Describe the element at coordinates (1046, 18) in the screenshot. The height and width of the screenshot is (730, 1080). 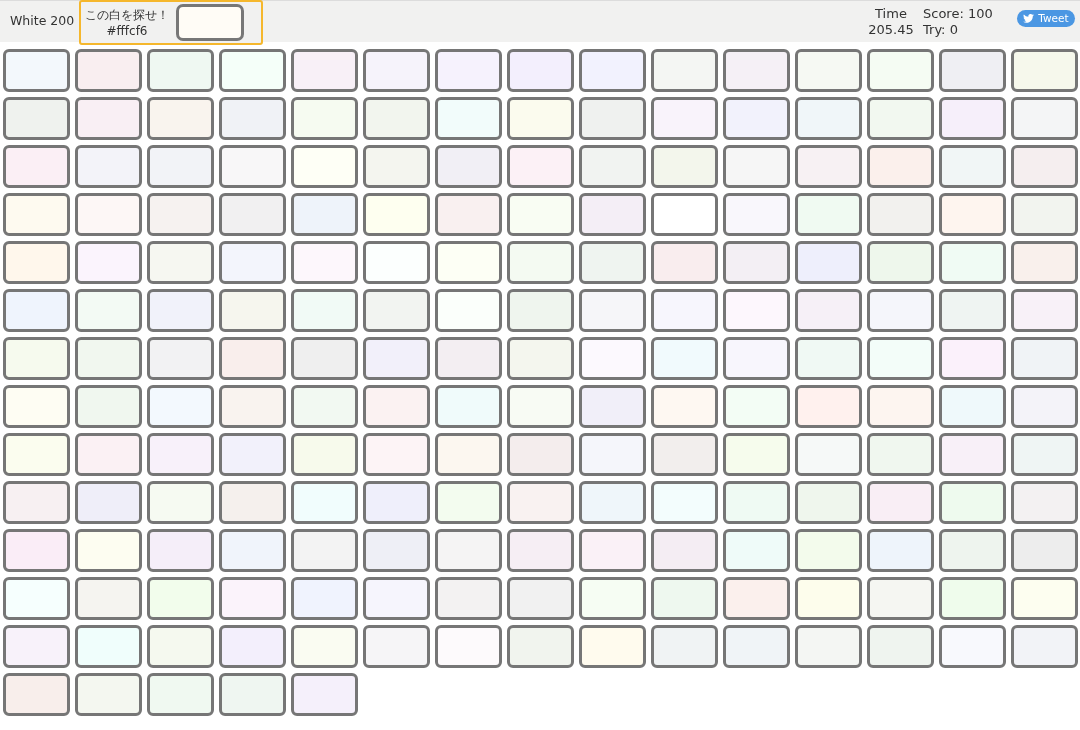
I see `tweet-button: Tweet` at that location.